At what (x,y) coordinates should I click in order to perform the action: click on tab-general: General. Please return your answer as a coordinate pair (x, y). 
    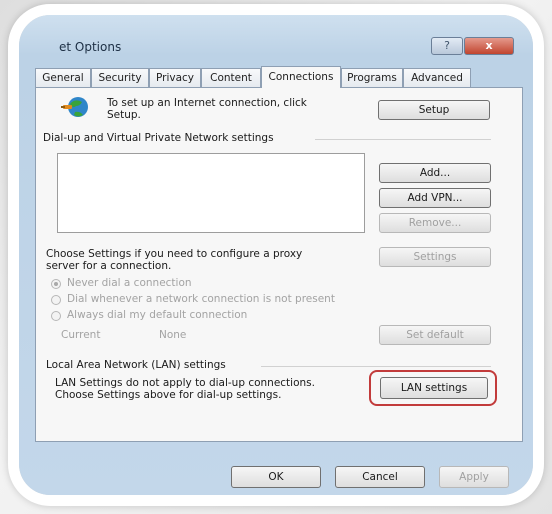
    Looking at the image, I should click on (63, 77).